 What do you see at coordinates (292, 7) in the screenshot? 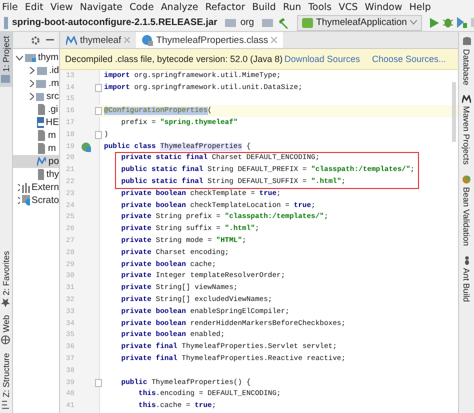
I see `menu-item: Run` at bounding box center [292, 7].